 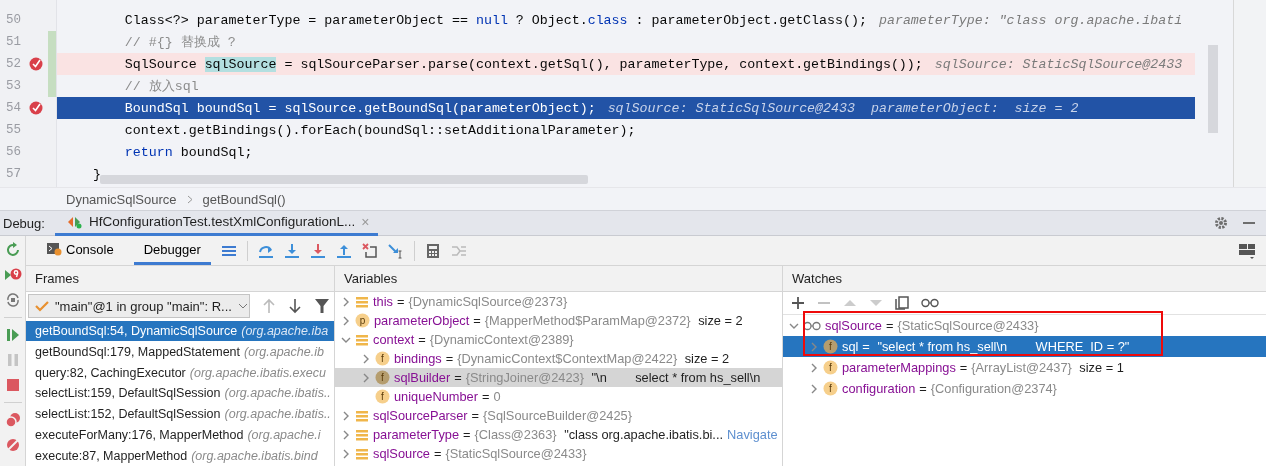 I want to click on tree-row: parameterType = {Class@2363} "class org.apache.ibatis.bi... Navigate, so click(x=558, y=434).